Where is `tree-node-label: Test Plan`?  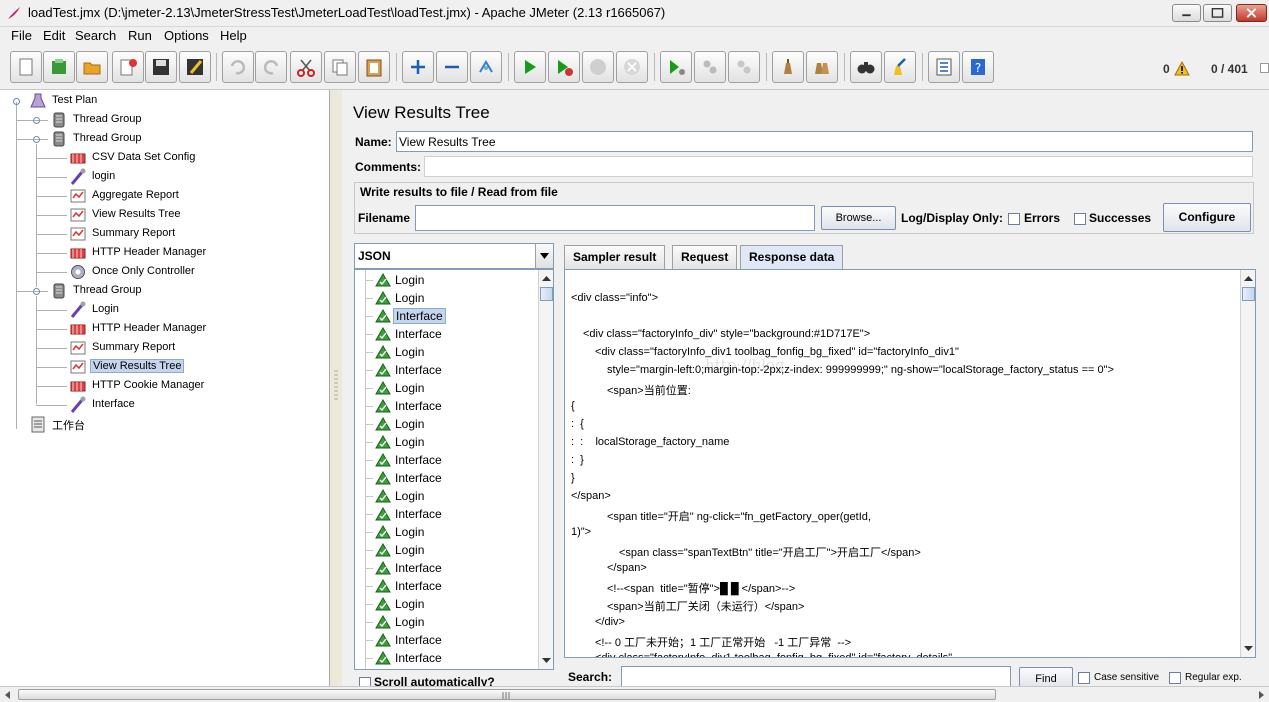
tree-node-label: Test Plan is located at coordinates (75, 100).